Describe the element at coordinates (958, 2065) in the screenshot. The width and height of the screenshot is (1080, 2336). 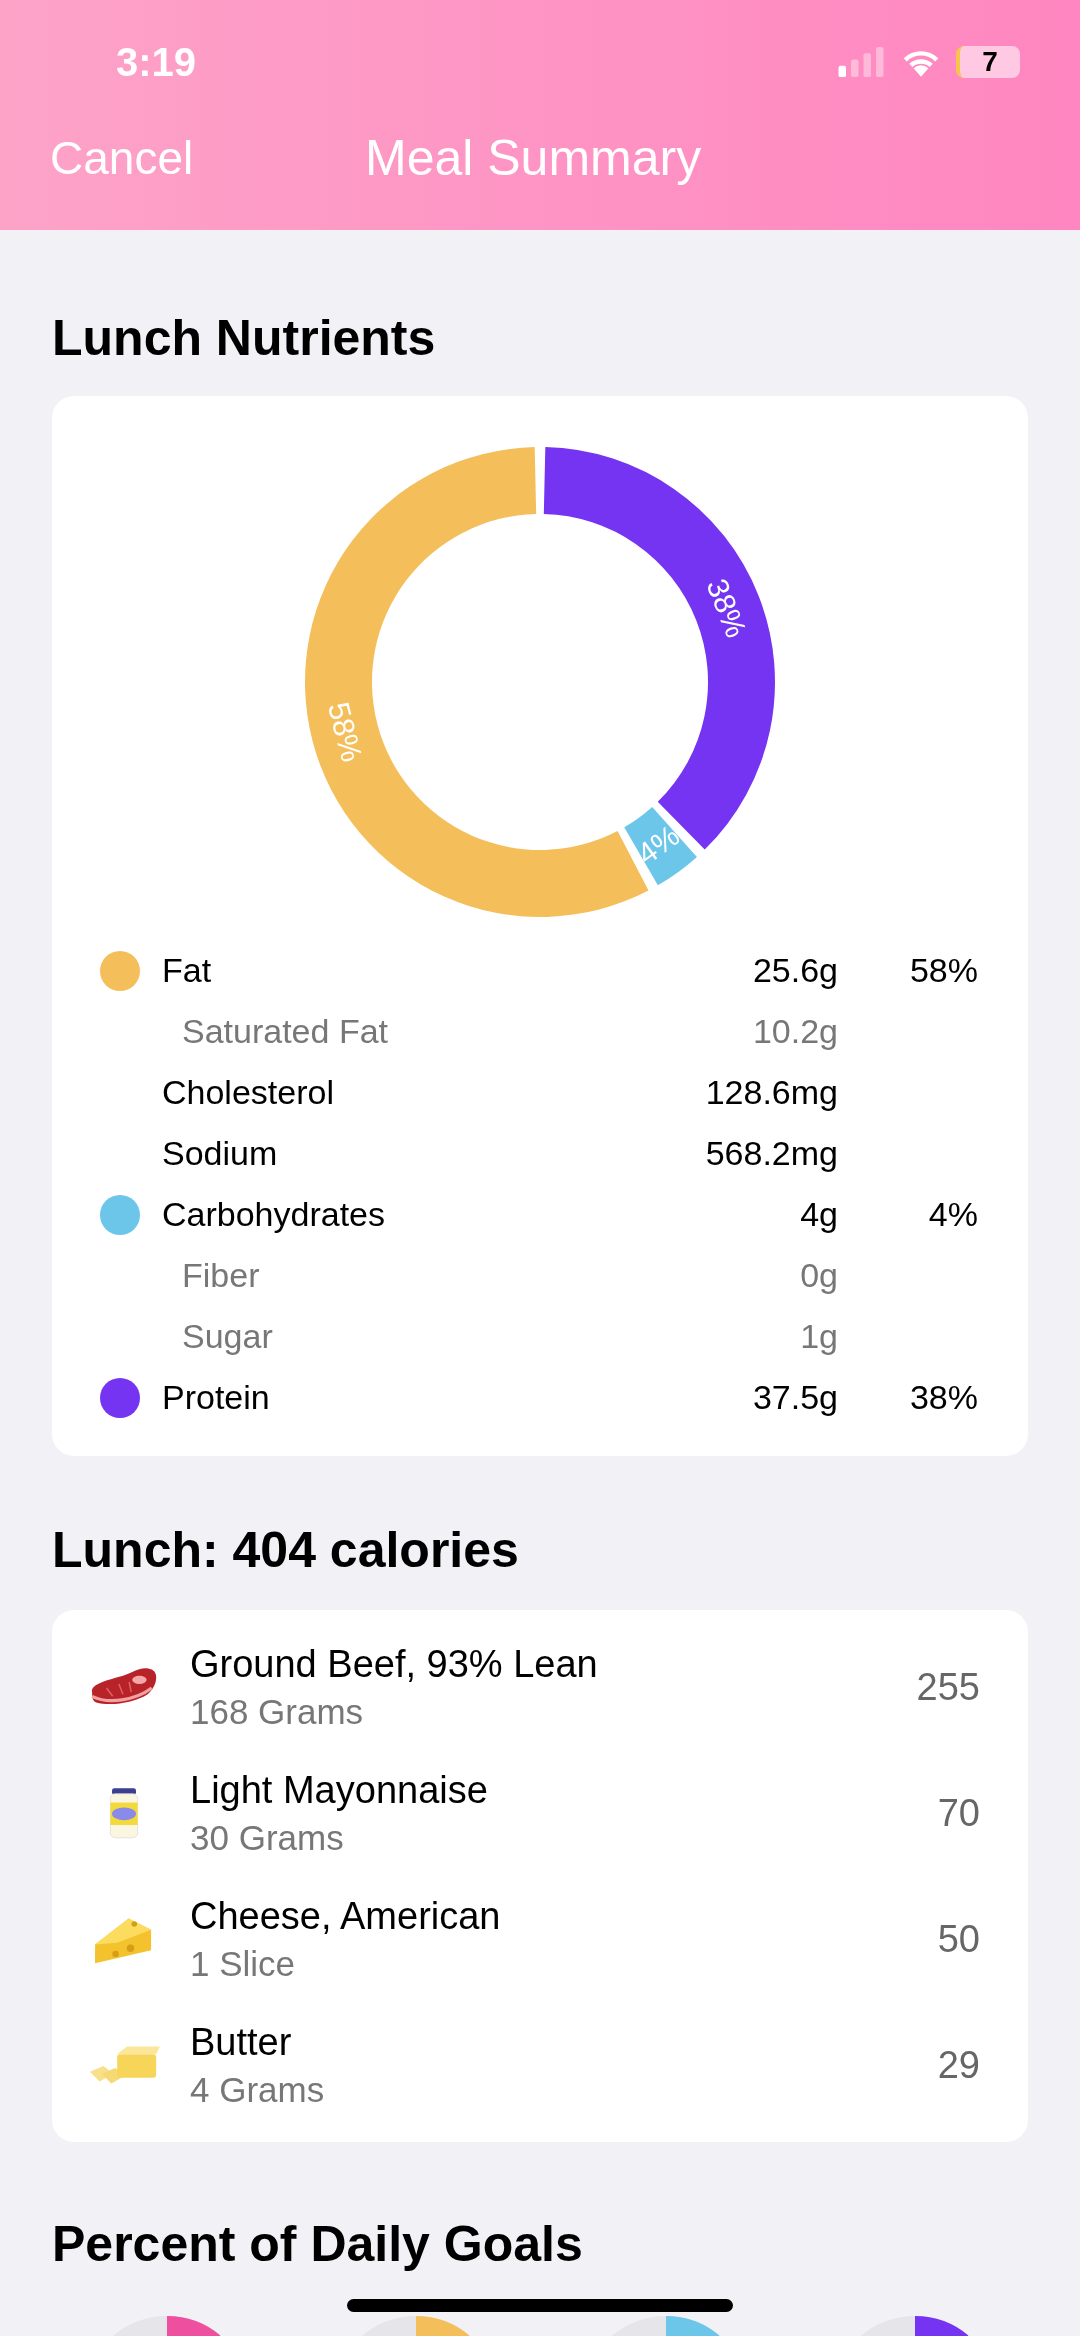
I see `food-calories: 29` at that location.